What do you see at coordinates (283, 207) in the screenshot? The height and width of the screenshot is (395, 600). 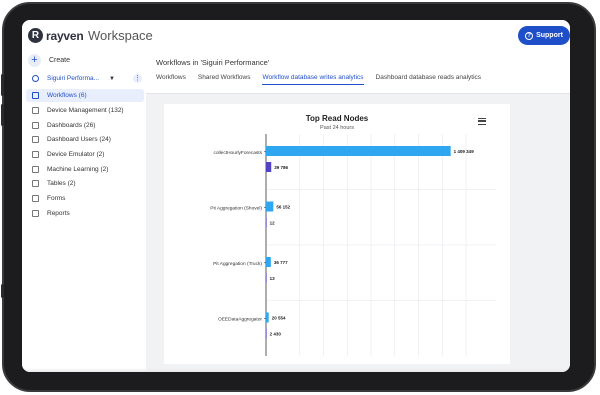 I see `data-label: 56 152` at bounding box center [283, 207].